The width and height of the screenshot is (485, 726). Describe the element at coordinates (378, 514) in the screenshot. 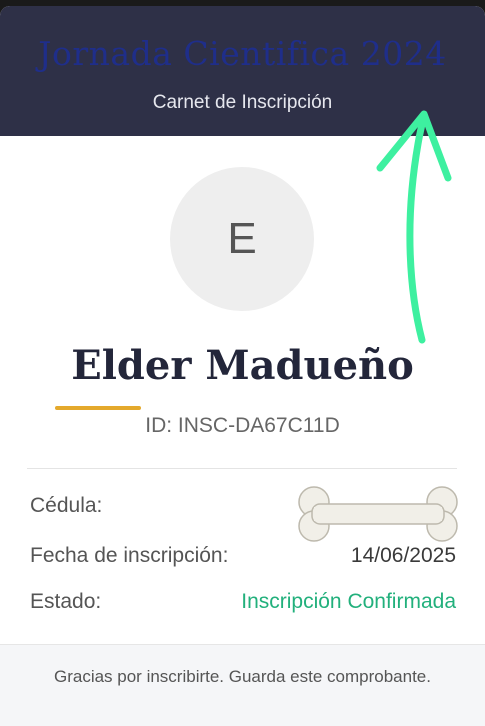

I see `bone-sticker-icon` at that location.